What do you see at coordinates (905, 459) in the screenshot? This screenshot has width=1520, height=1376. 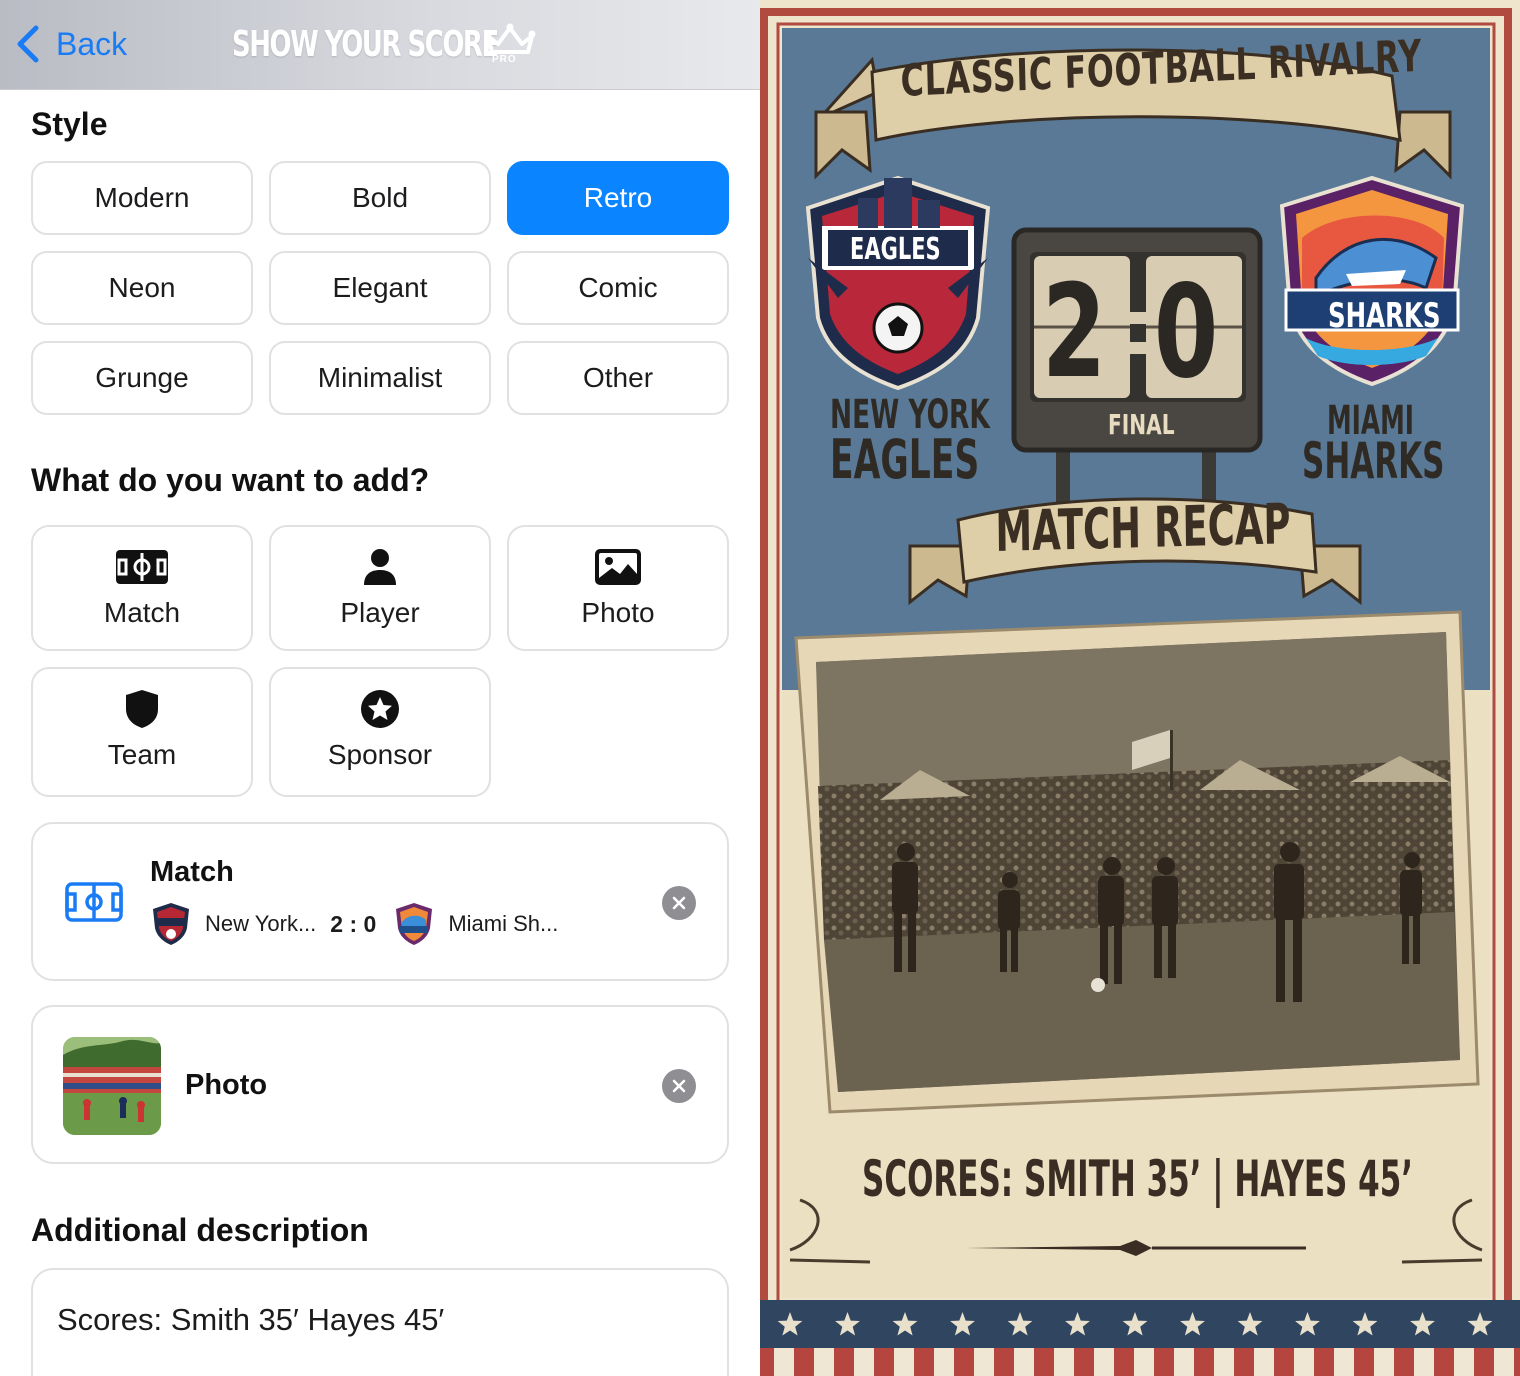 I see `home-team-line2: EAGLES` at bounding box center [905, 459].